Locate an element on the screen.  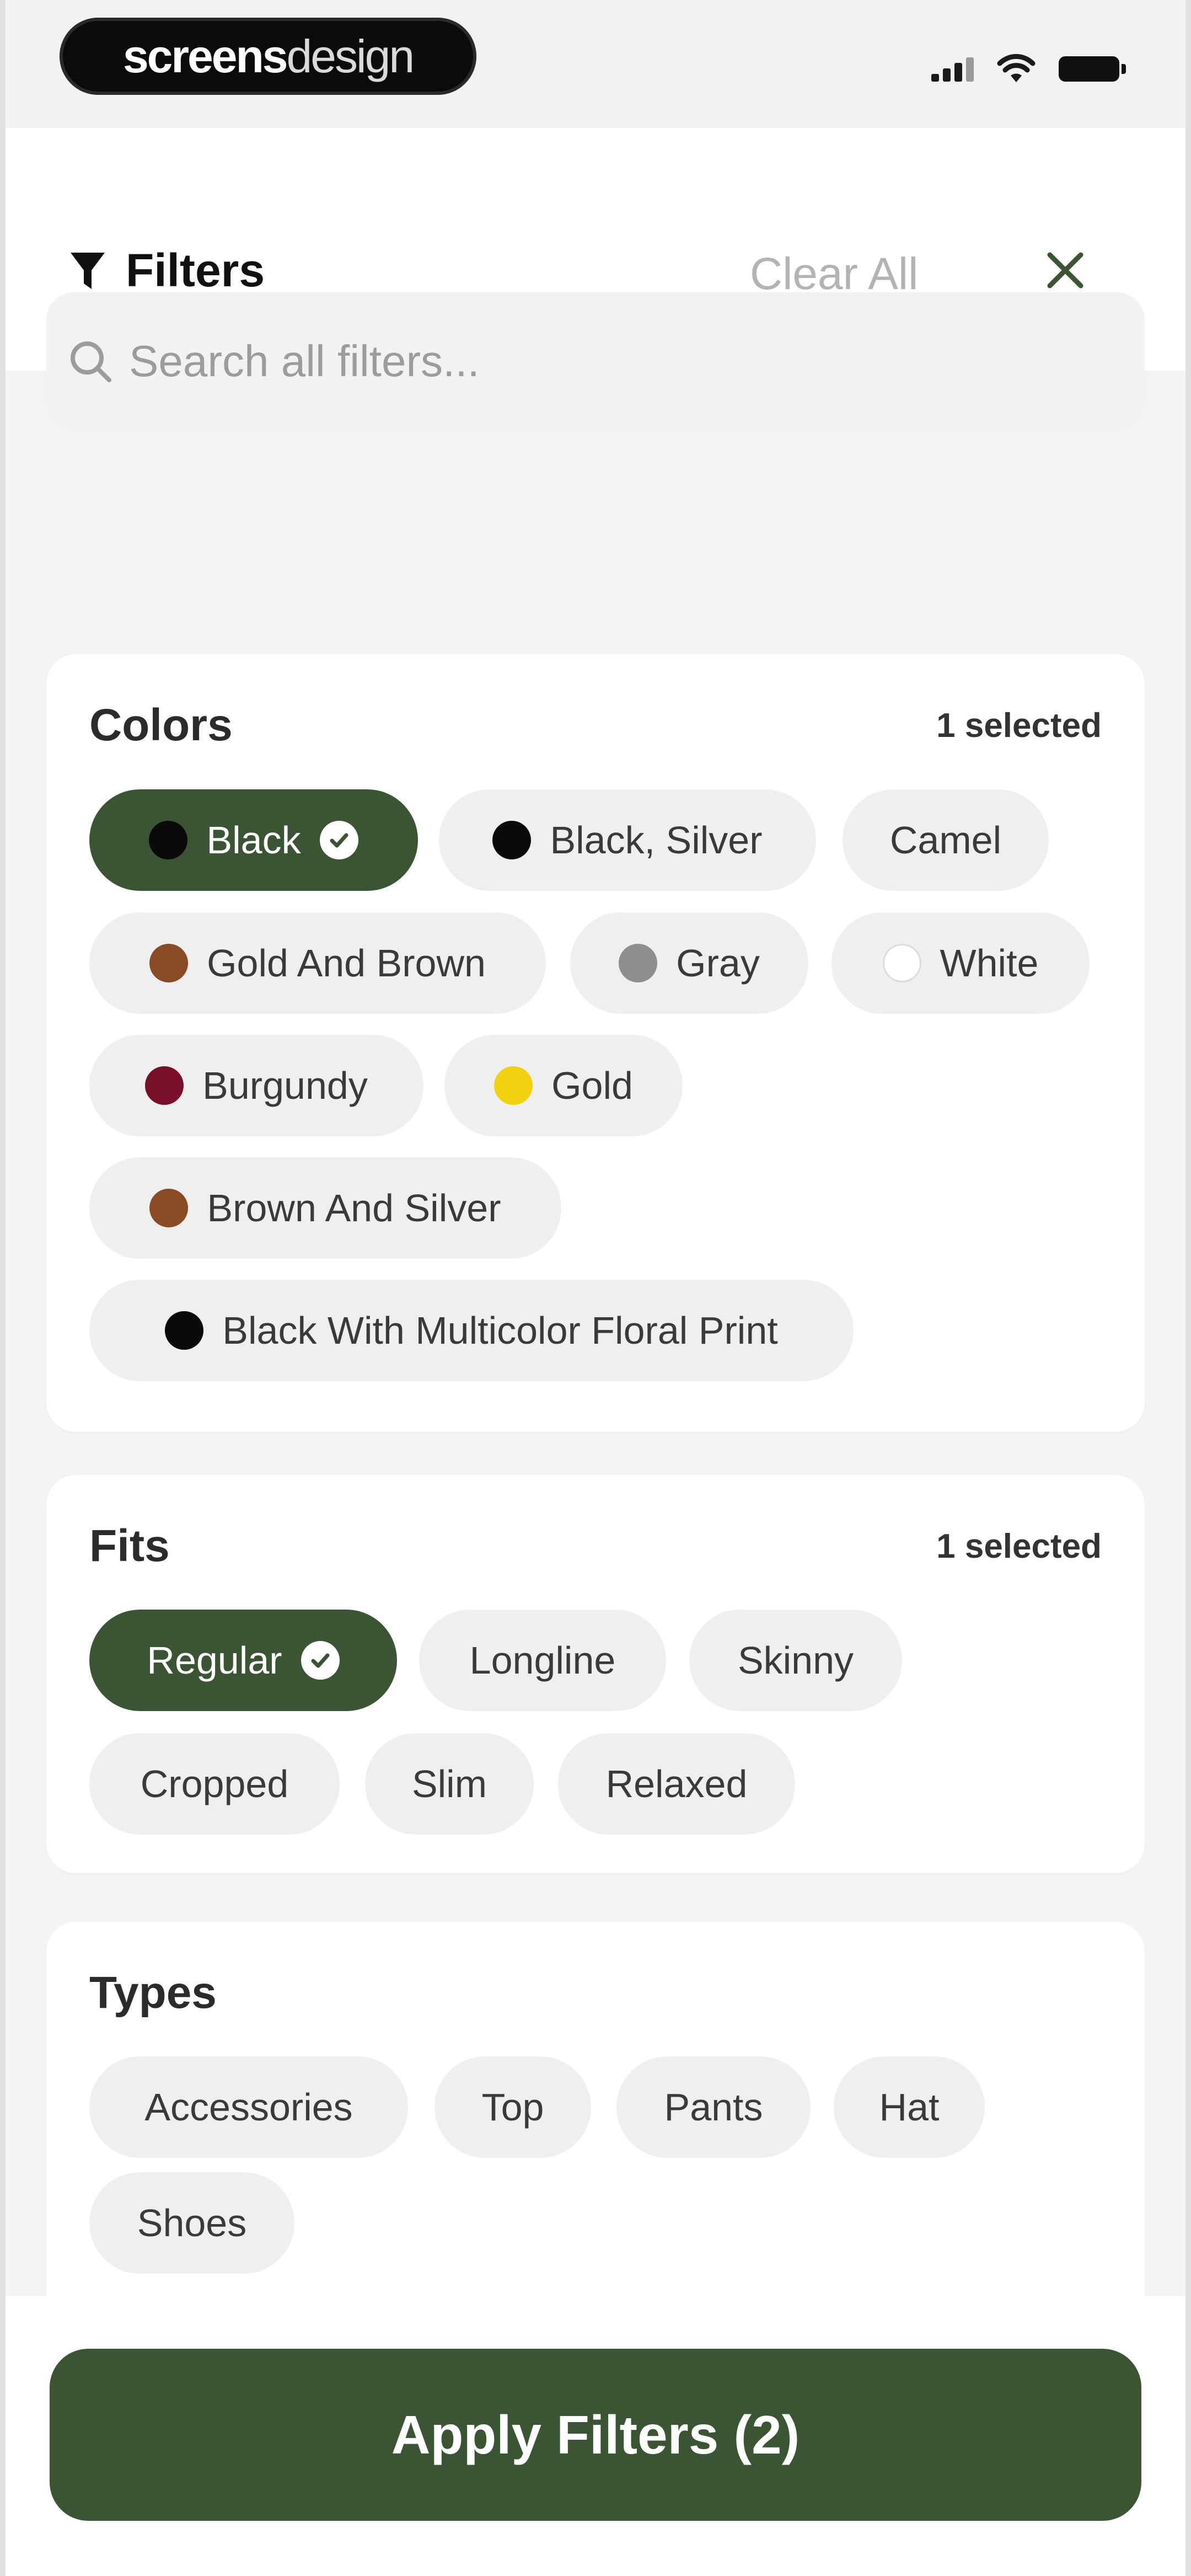
wifi-icon is located at coordinates (1017, 68).